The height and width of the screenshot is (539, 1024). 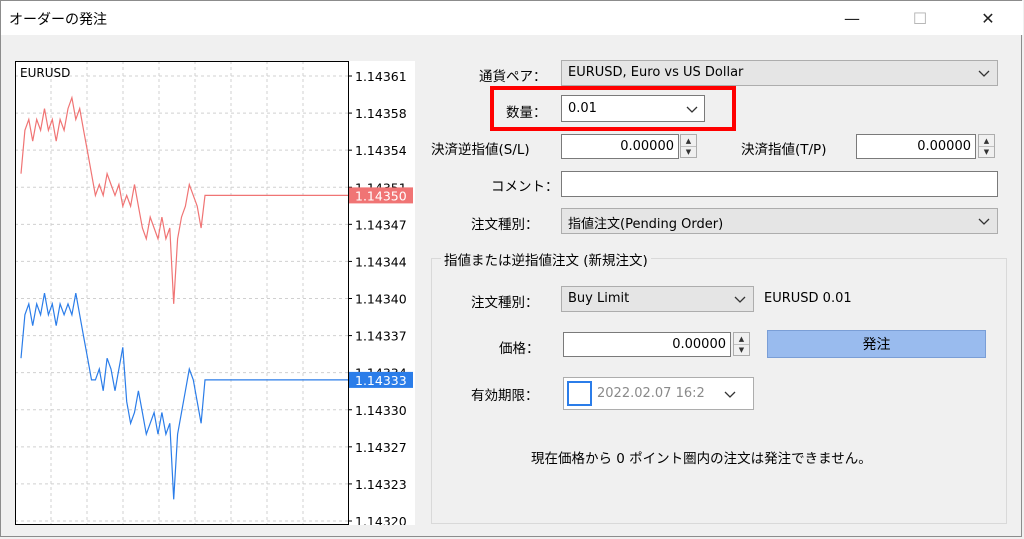 I want to click on price-spinner: ▲ ▼, so click(x=741, y=344).